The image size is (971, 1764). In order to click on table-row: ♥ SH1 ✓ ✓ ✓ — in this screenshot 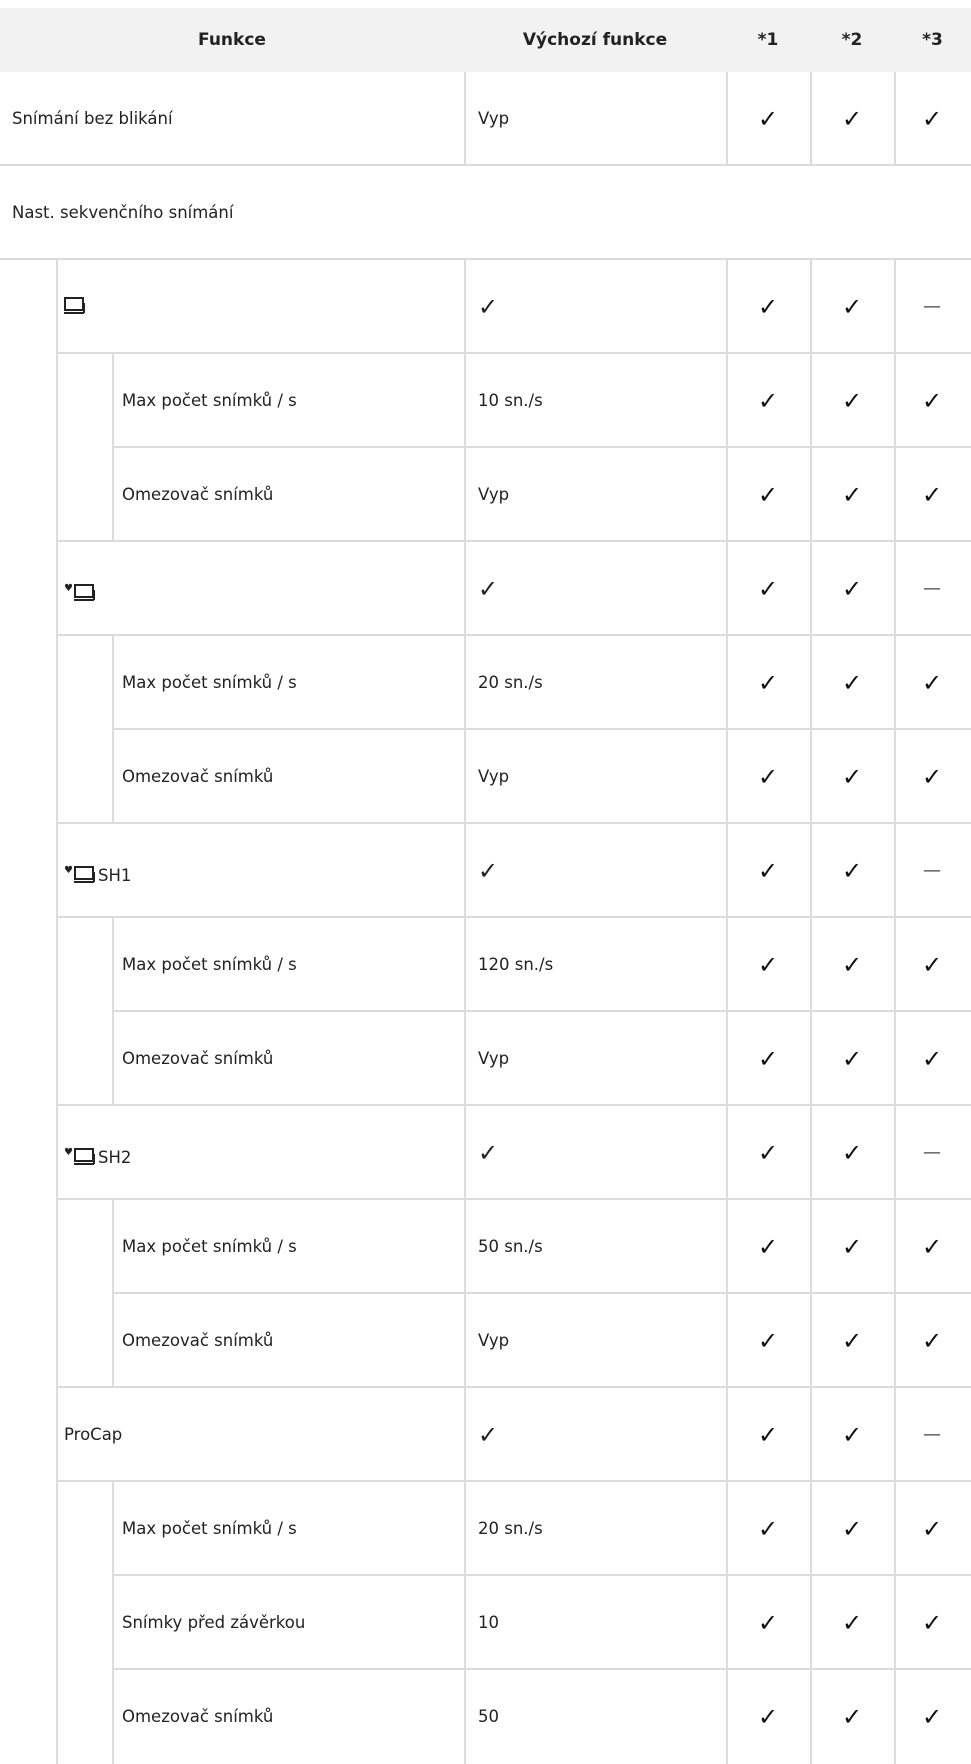, I will do `click(485, 871)`.